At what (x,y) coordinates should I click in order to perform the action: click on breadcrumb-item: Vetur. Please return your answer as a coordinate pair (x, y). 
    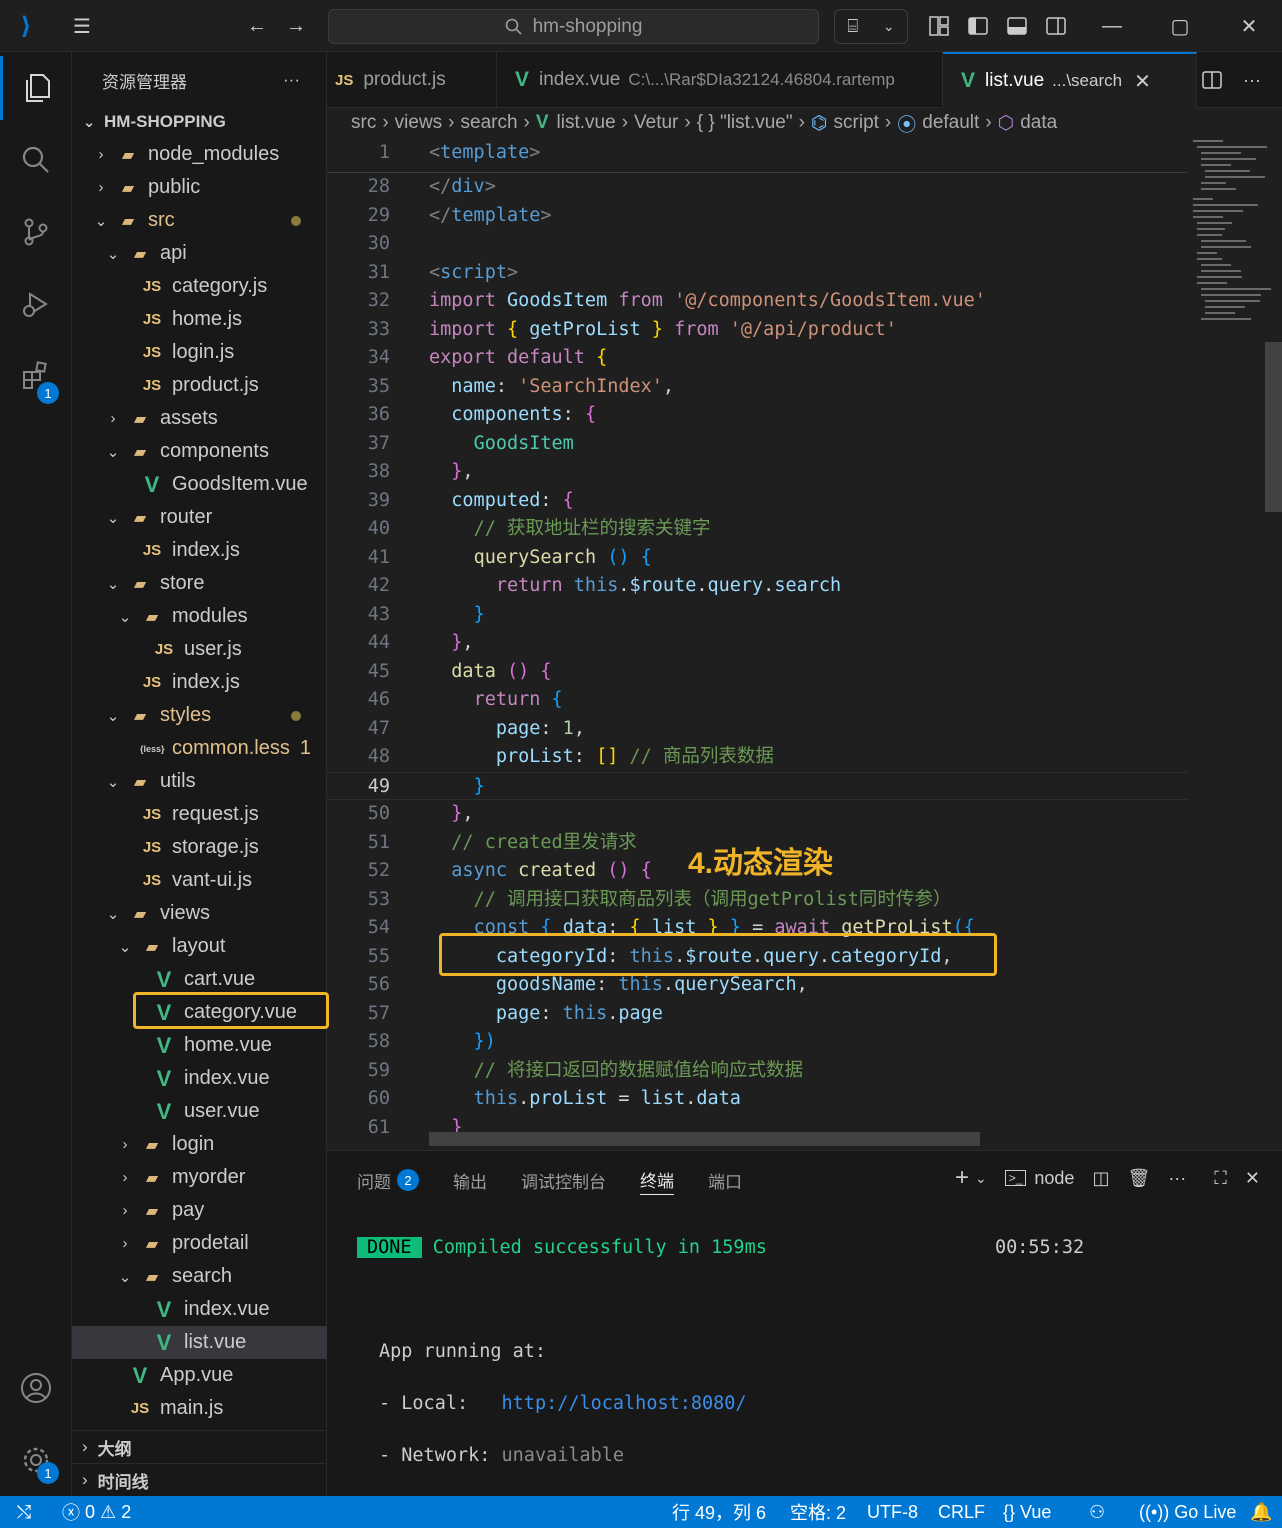
    Looking at the image, I should click on (656, 123).